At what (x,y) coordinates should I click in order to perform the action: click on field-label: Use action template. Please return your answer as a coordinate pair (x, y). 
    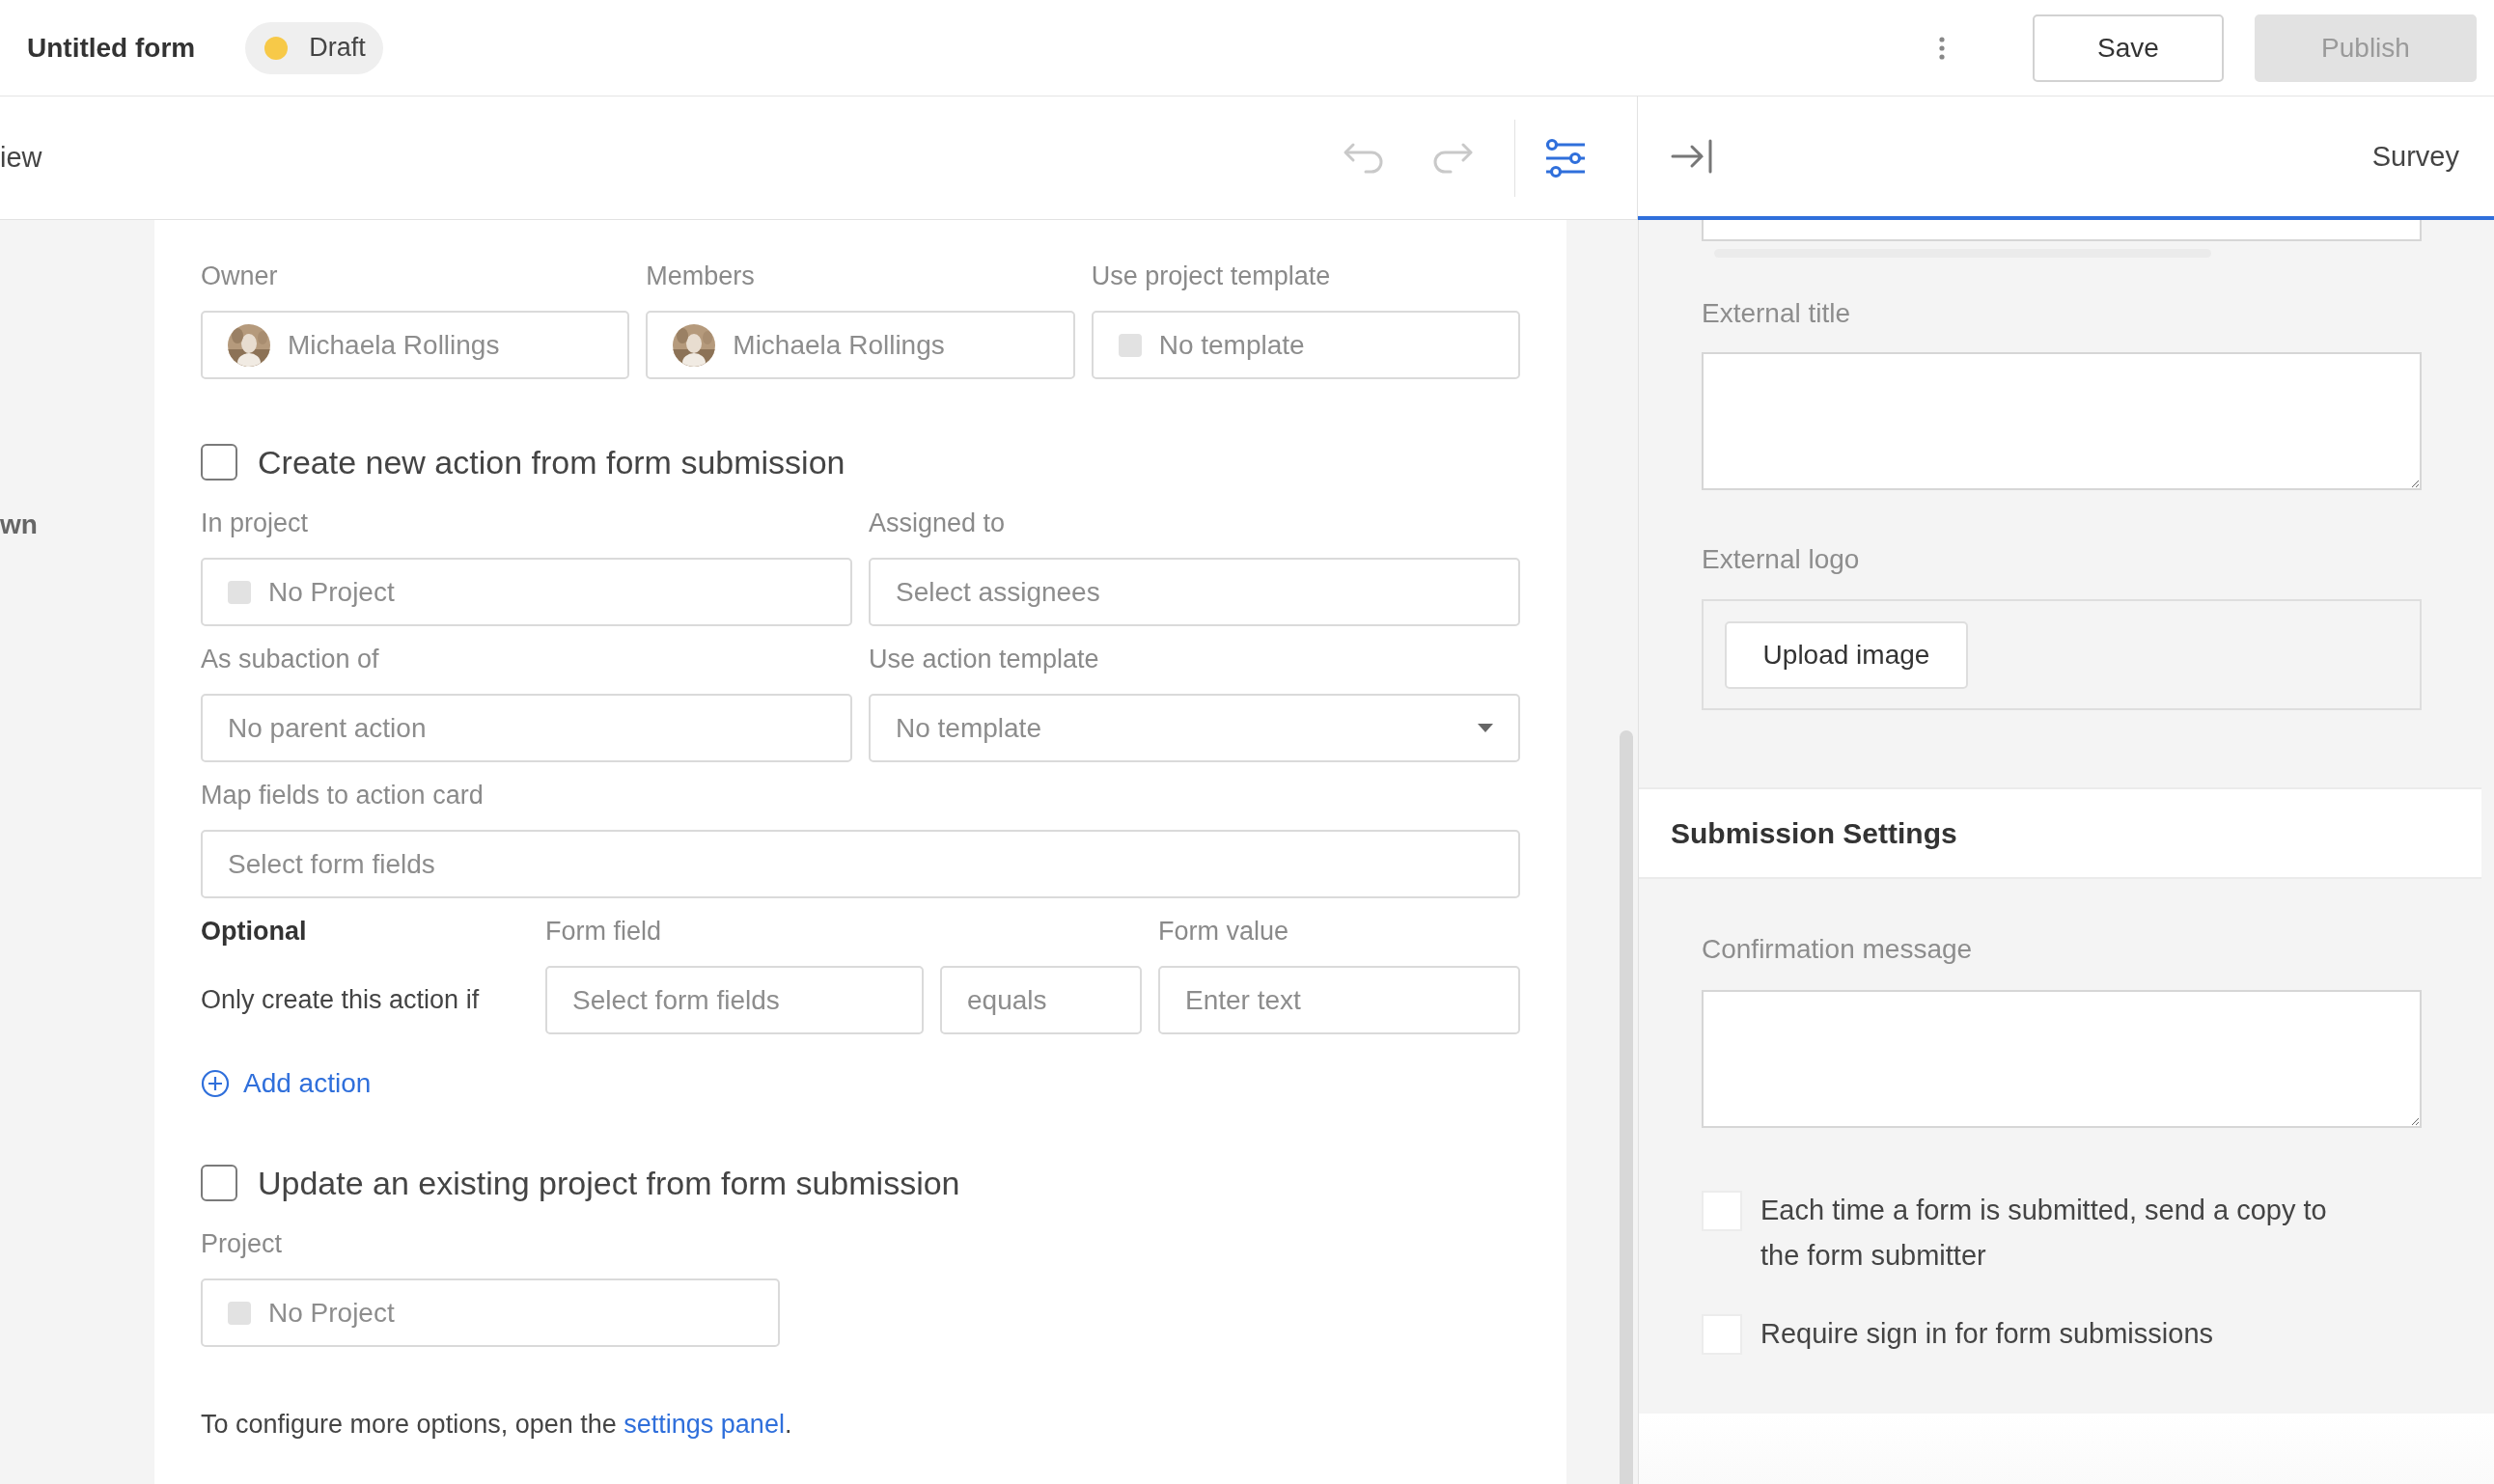
    Looking at the image, I should click on (985, 659).